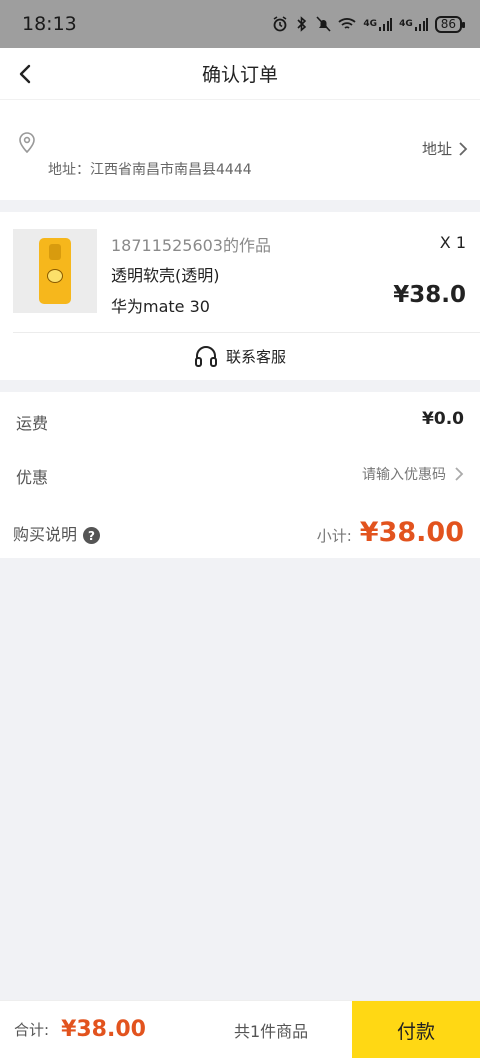  I want to click on address-card: 地址：江西省南昌市南昌县4444 地址, so click(240, 150).